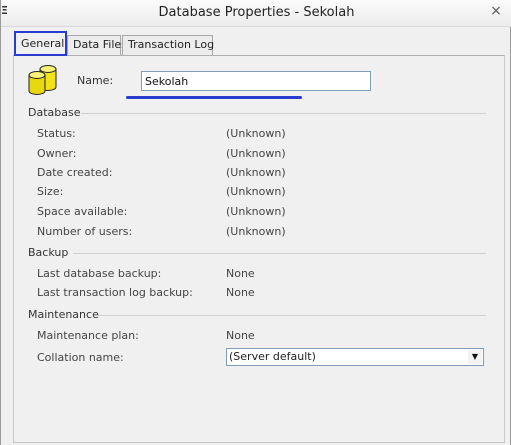  I want to click on name-label: Name:, so click(95, 80).